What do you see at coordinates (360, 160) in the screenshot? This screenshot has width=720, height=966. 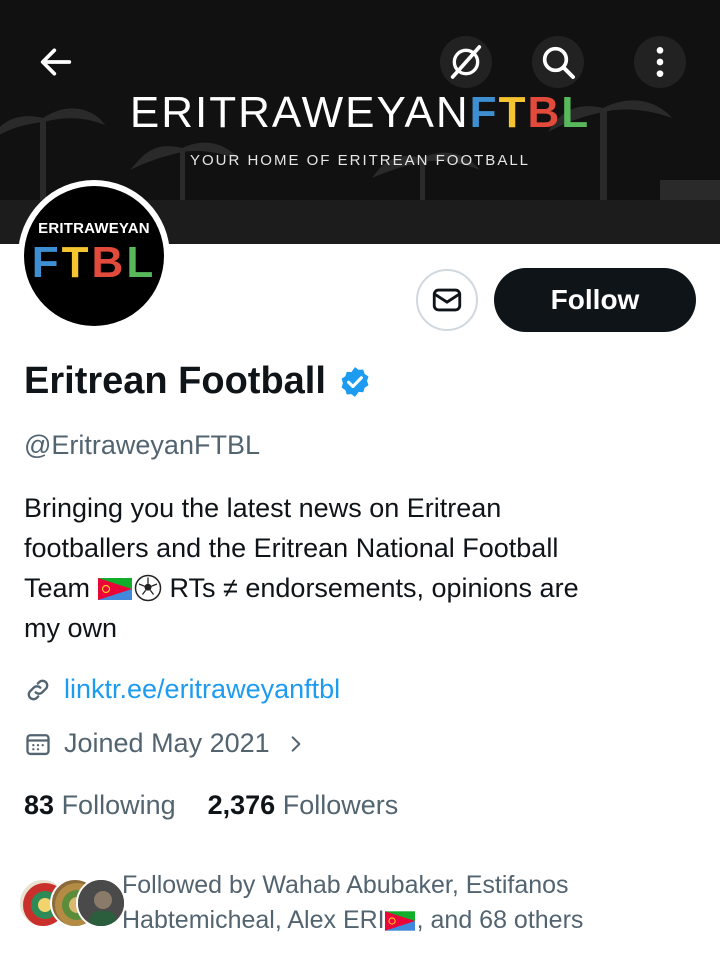 I see `banner-tagline: YOUR HOME OF ERITREAN FOOTBALL` at bounding box center [360, 160].